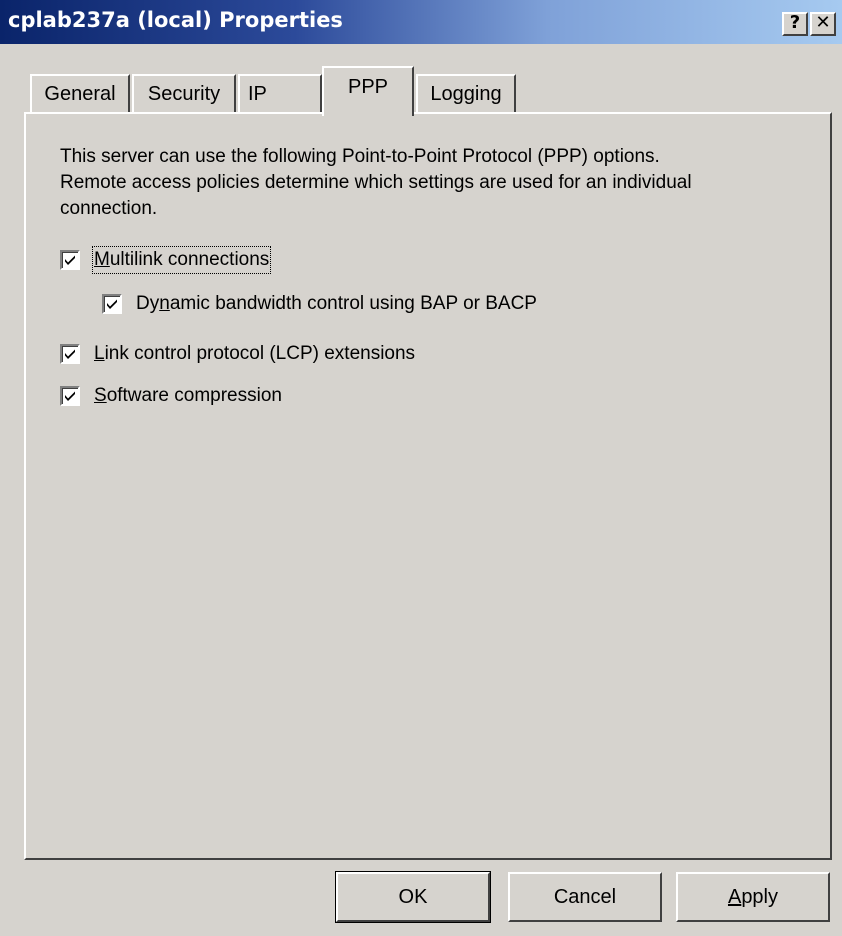  I want to click on label-rest: ink control protocol (LCP) extensions, so click(260, 353).